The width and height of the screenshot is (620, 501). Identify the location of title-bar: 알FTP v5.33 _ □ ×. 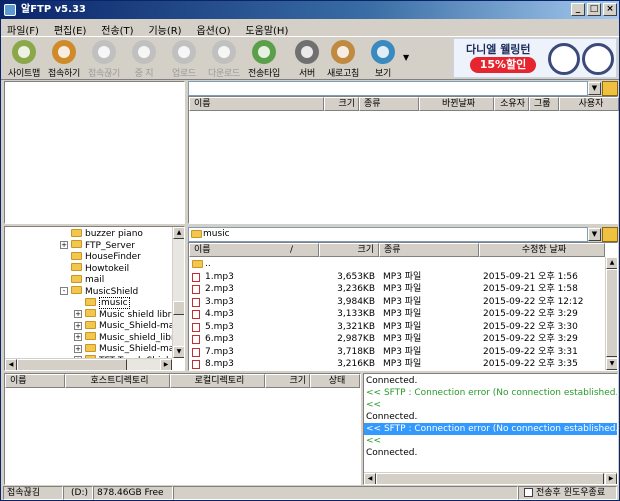
(310, 10).